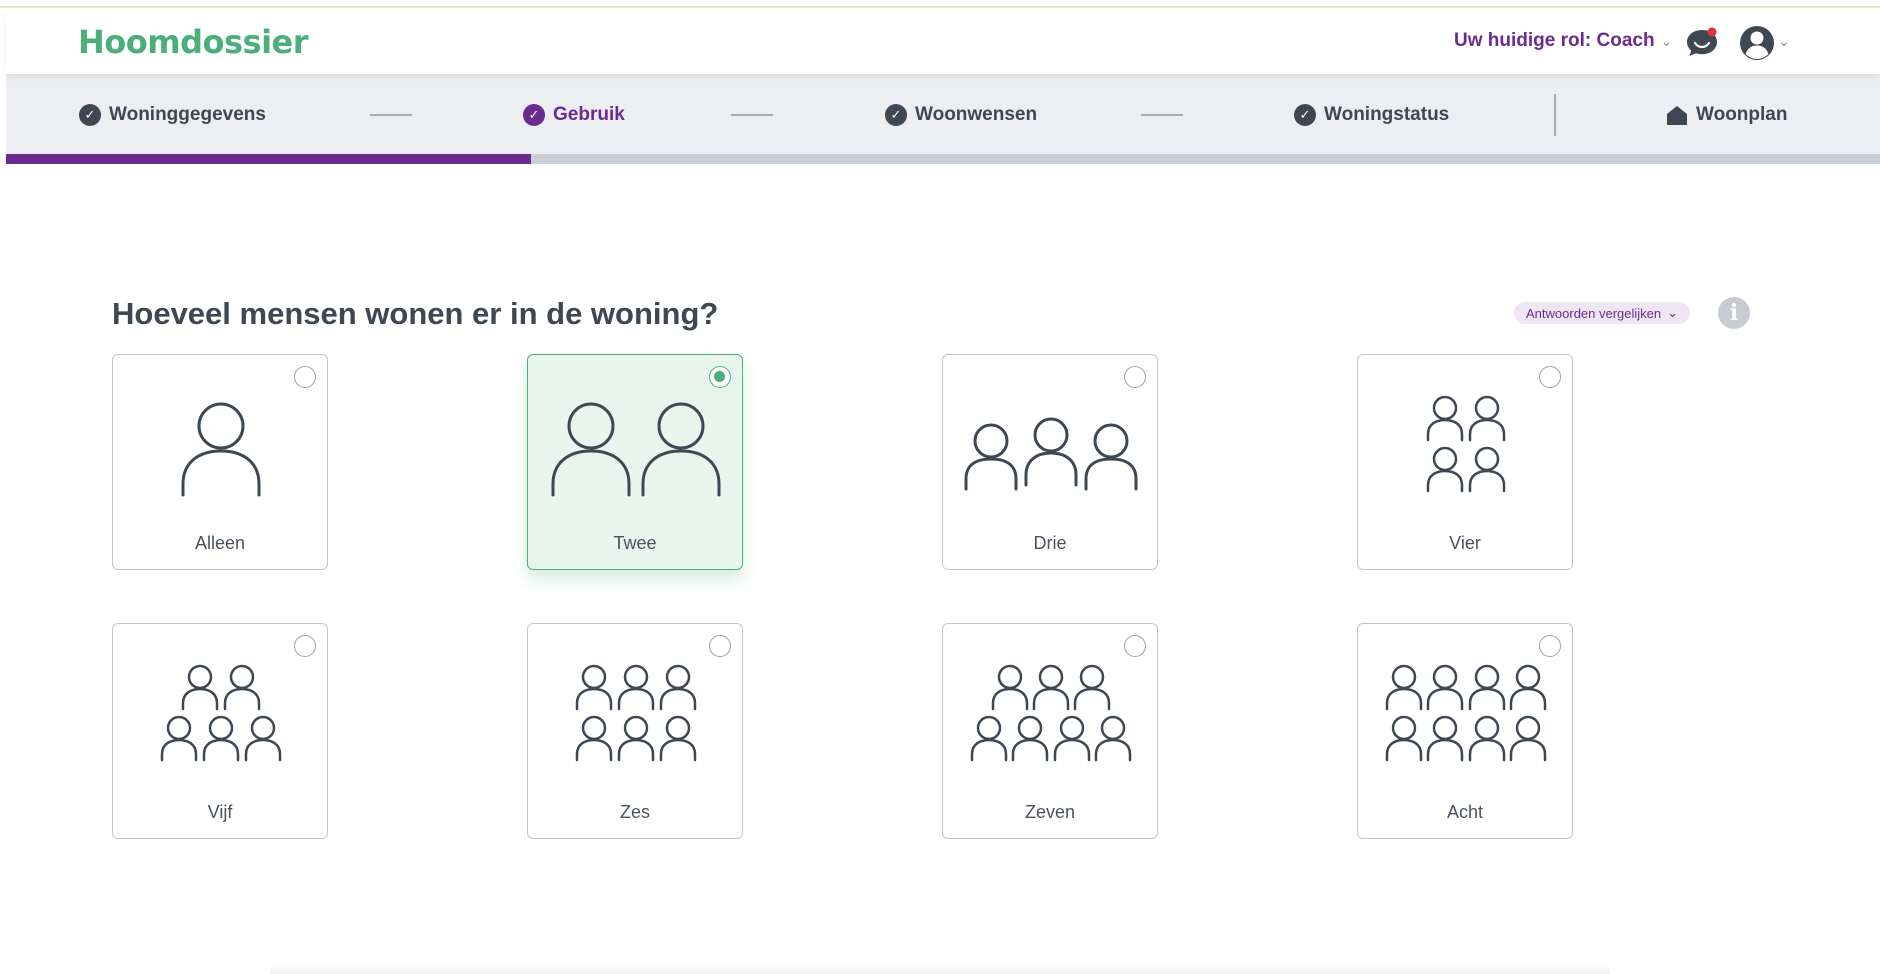  I want to click on four-people-icon, so click(1466, 444).